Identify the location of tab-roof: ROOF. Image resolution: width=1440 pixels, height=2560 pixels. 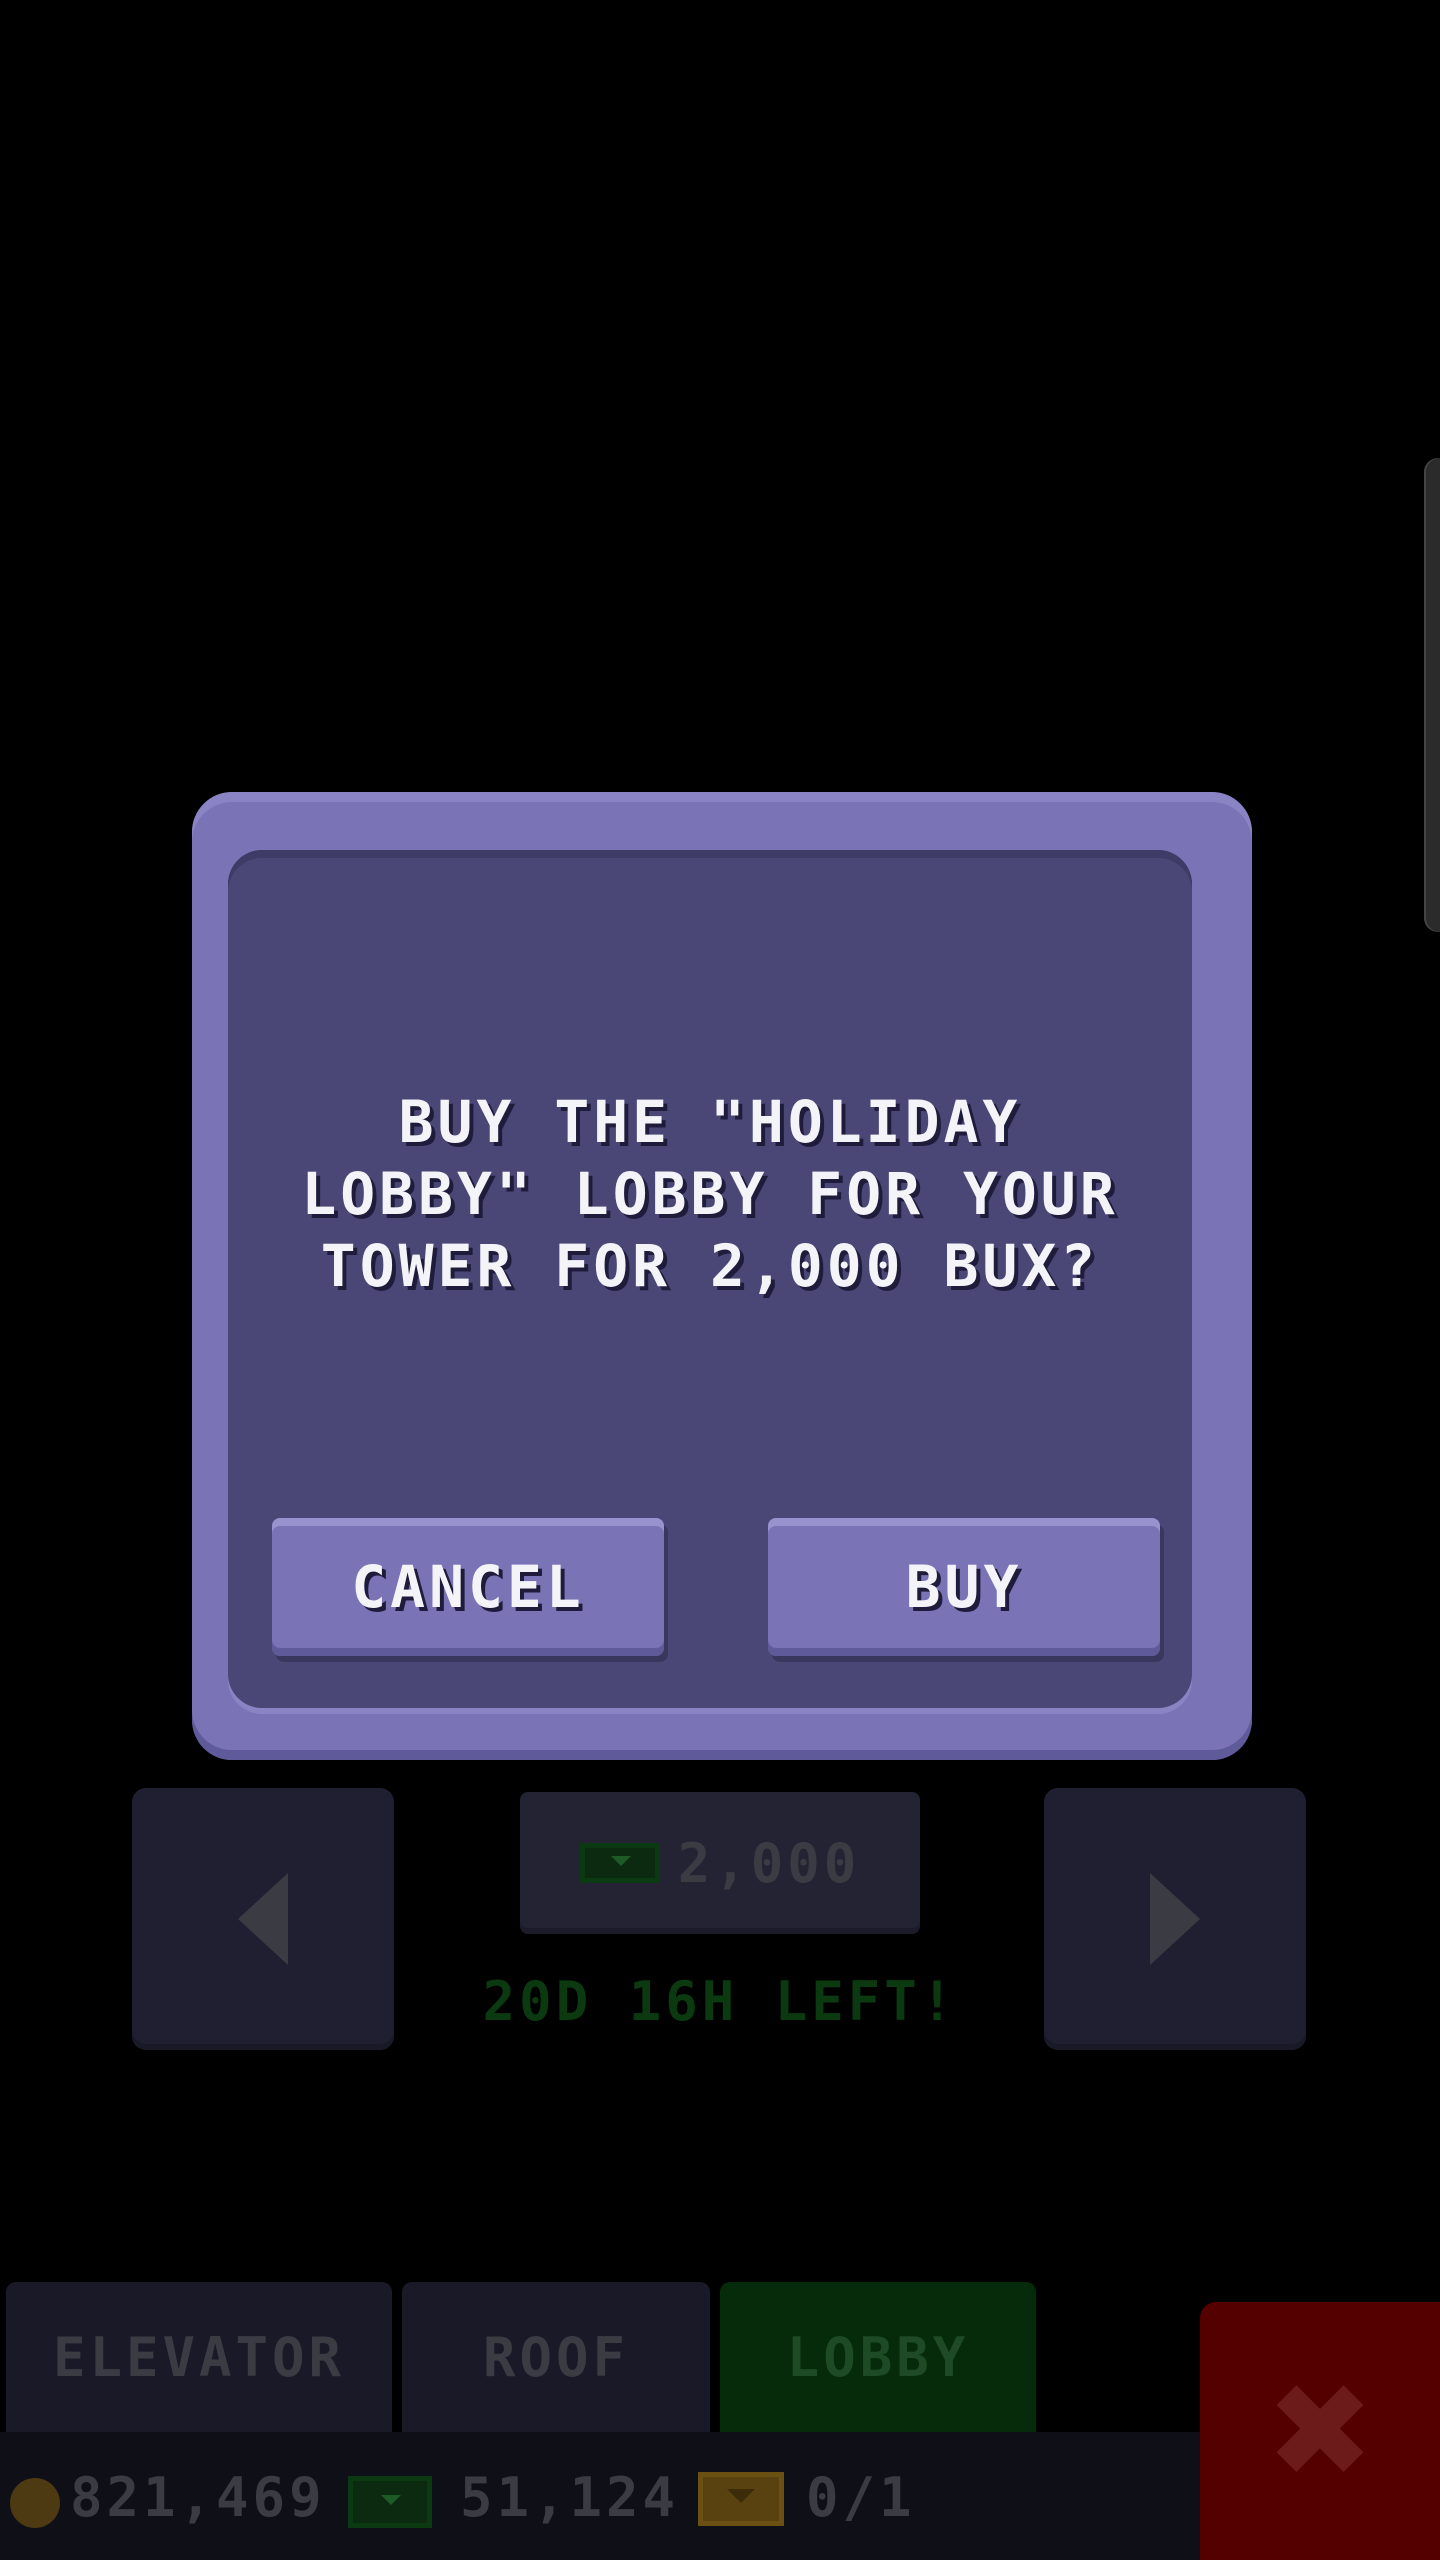
(556, 2357).